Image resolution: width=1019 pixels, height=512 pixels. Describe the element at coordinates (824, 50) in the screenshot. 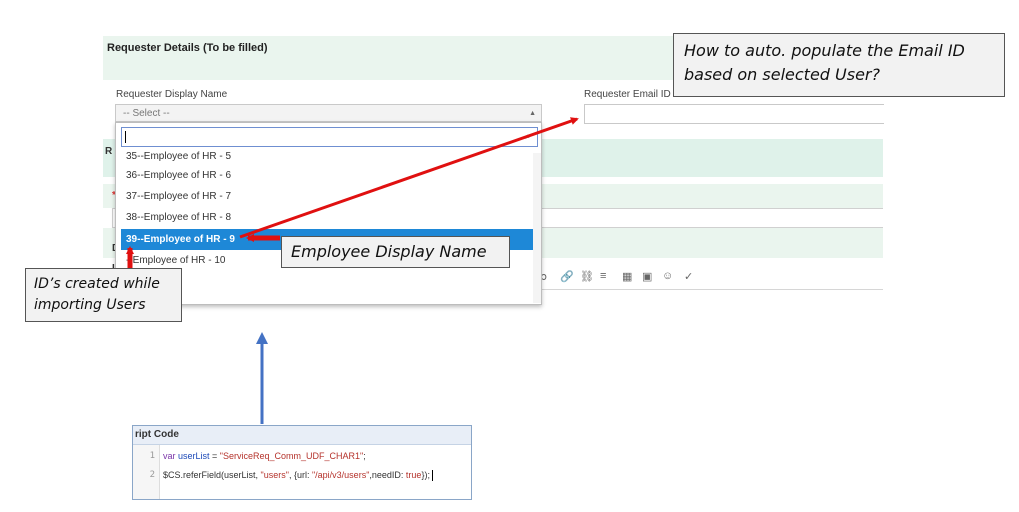

I see `callout-line: How to auto. populate the Email ID` at that location.